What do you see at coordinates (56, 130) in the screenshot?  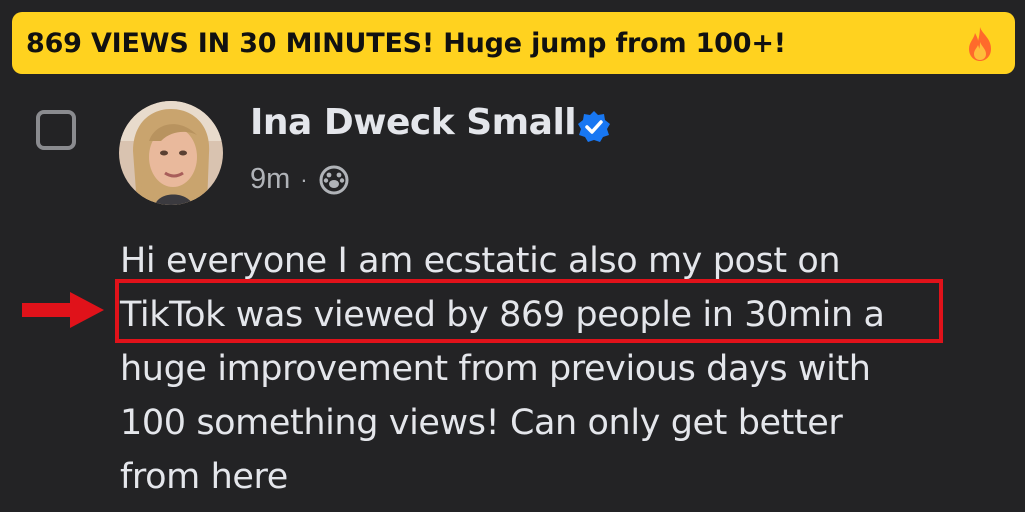 I see `select-checkbox` at bounding box center [56, 130].